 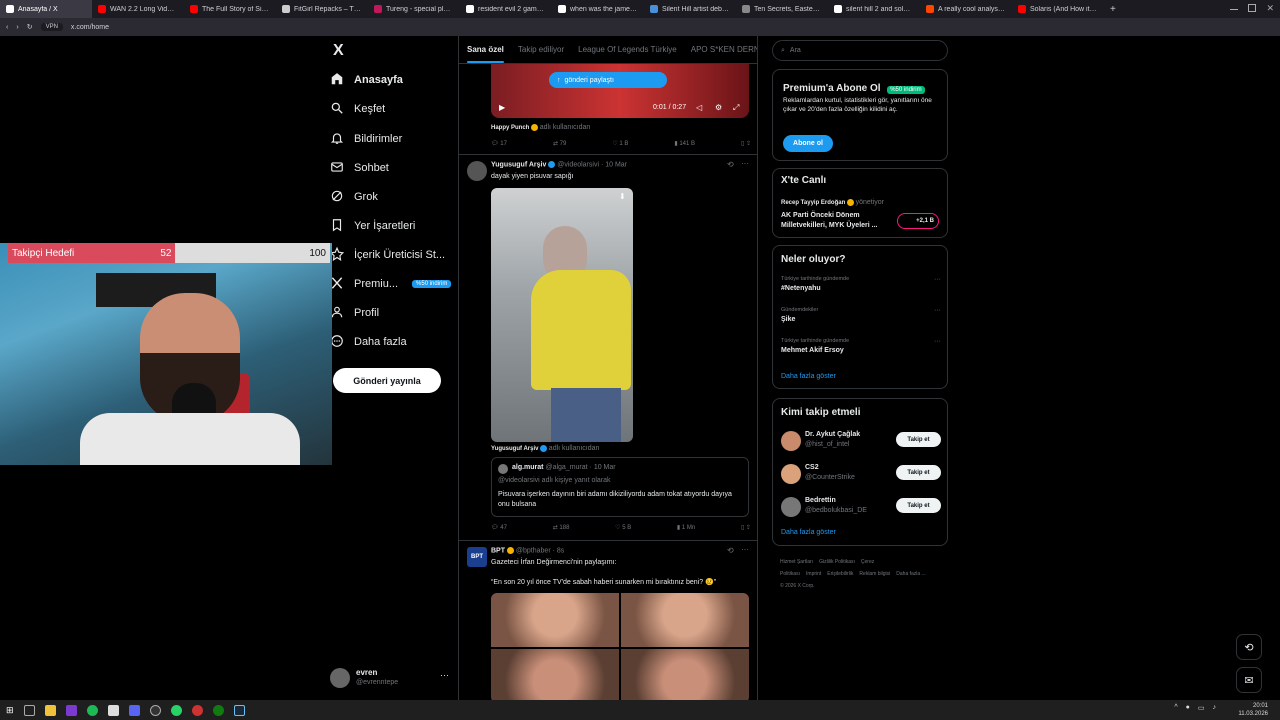 I want to click on task-view-icon, so click(x=29, y=710).